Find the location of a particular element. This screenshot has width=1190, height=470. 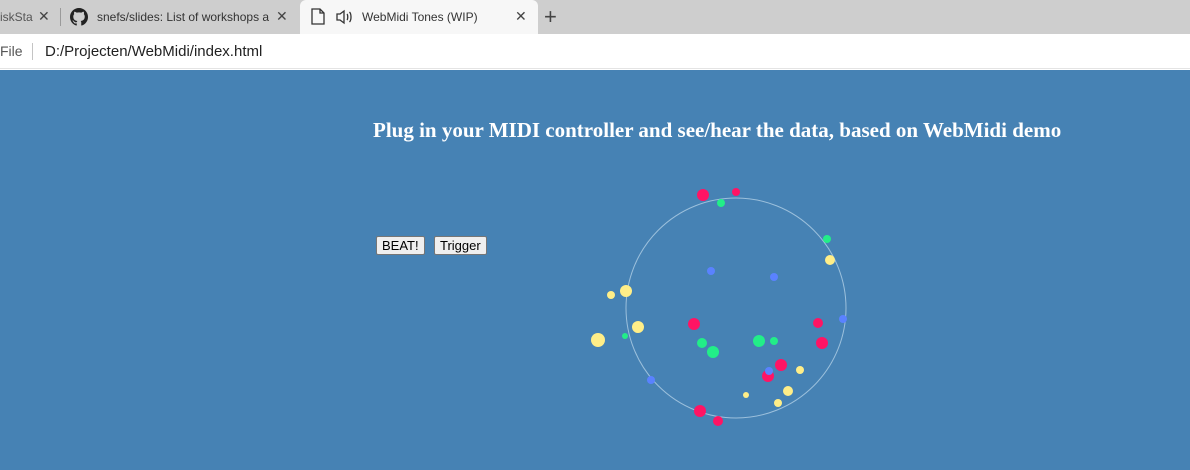

tab-snefs-slides: snefs/slides: List of workshops ar ✕ is located at coordinates (180, 17).